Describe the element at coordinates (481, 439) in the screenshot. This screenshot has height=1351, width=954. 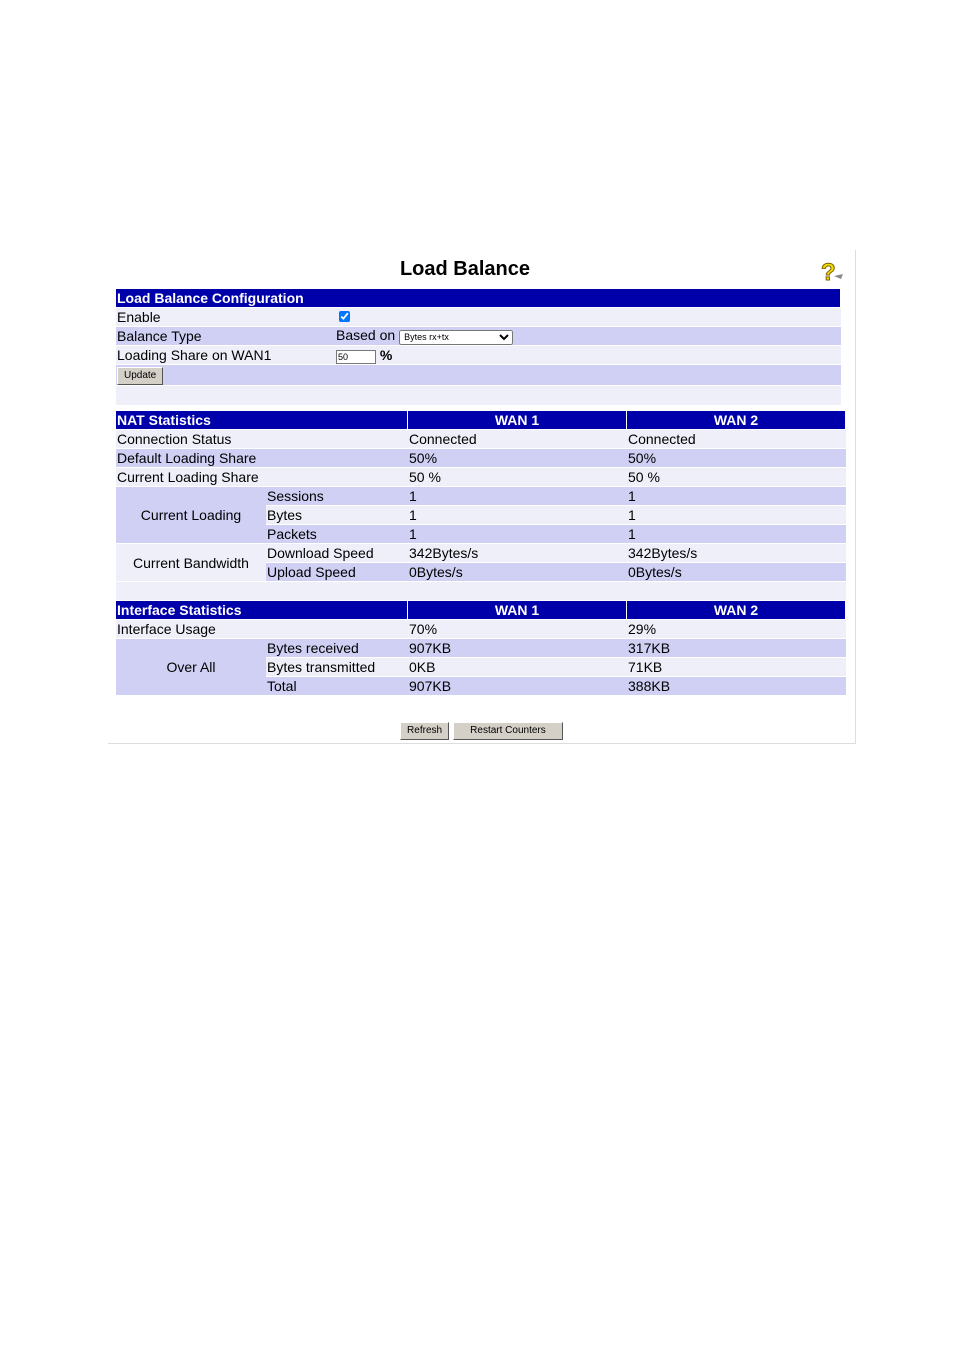
I see `table-row: Connection Status Connected Connected` at that location.